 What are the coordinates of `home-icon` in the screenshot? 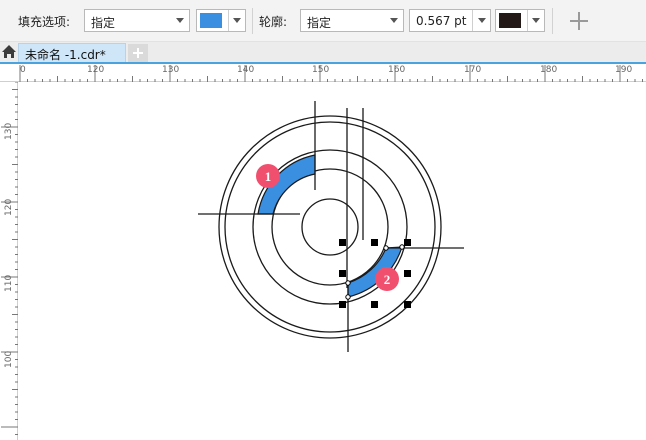 It's located at (9, 52).